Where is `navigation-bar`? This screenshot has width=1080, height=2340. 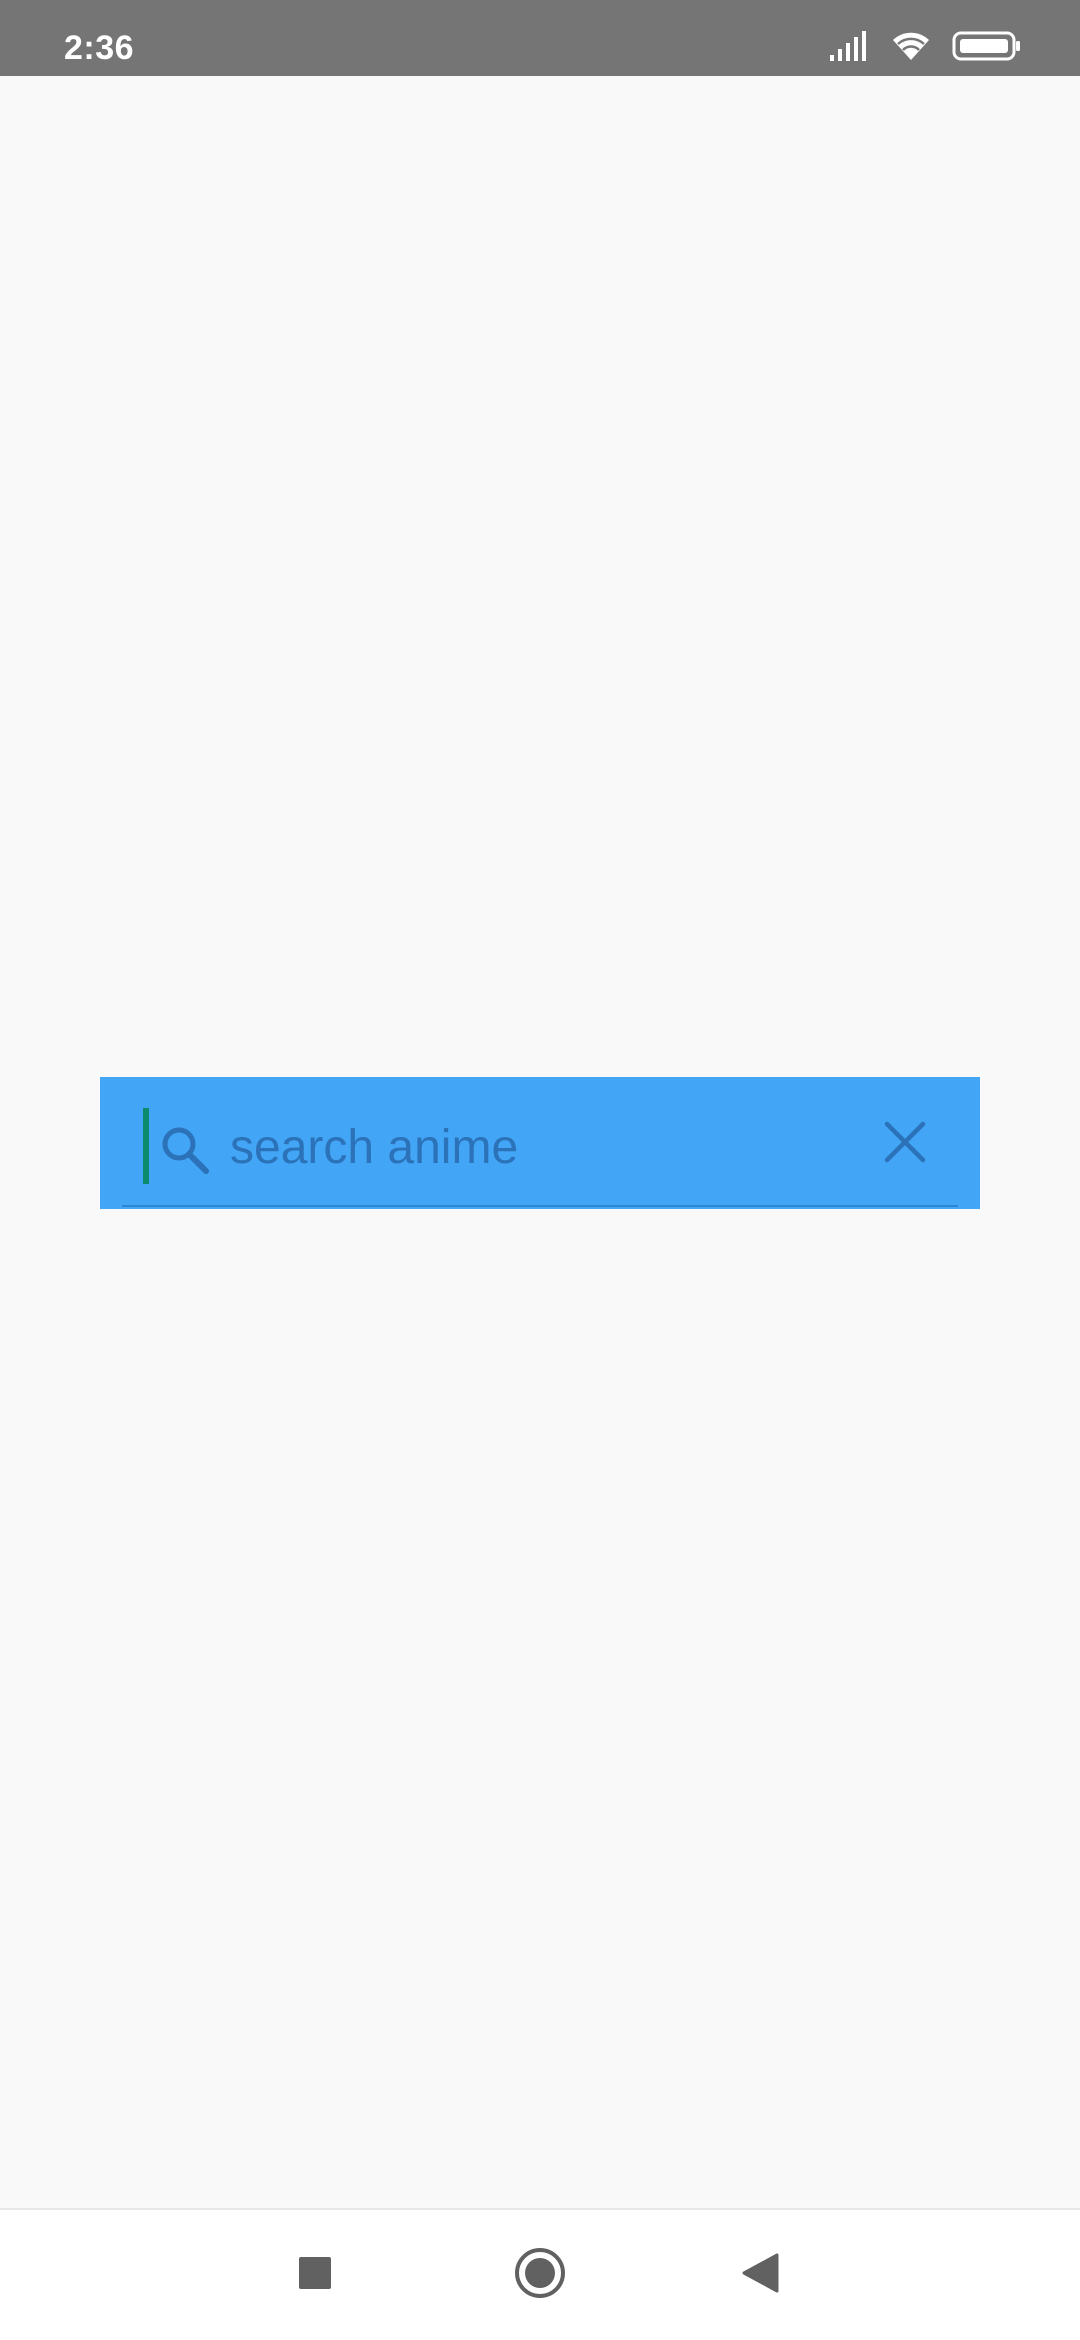
navigation-bar is located at coordinates (540, 2274).